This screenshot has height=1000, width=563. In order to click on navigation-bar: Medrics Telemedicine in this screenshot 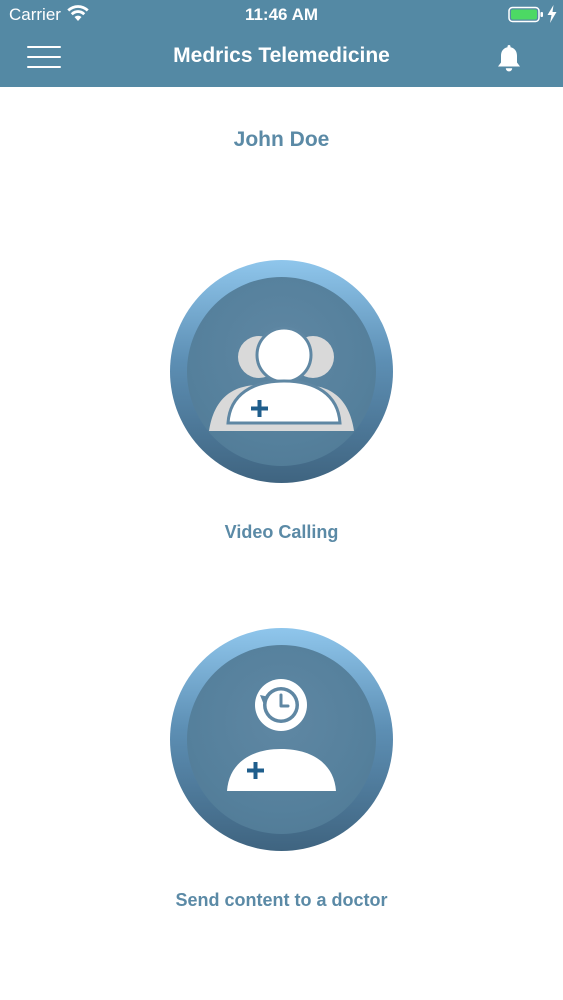, I will do `click(281, 58)`.